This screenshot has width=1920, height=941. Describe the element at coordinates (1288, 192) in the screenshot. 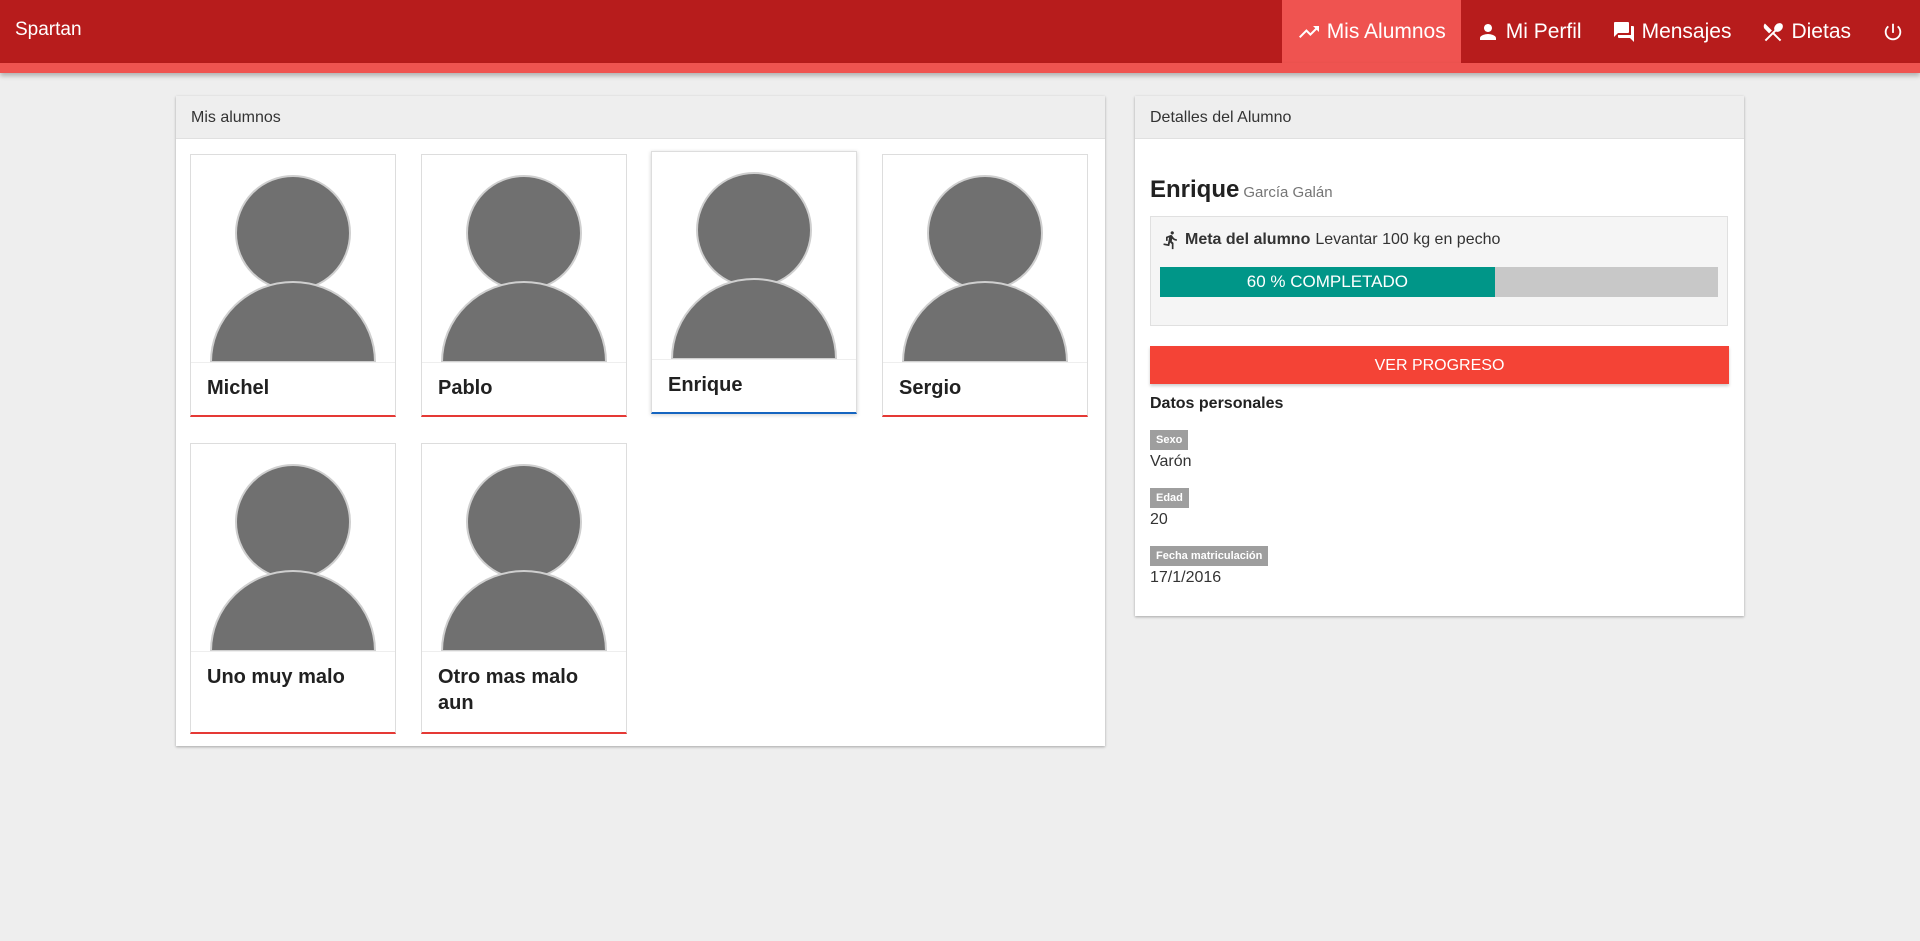

I see `student-last-name: García Galán` at that location.